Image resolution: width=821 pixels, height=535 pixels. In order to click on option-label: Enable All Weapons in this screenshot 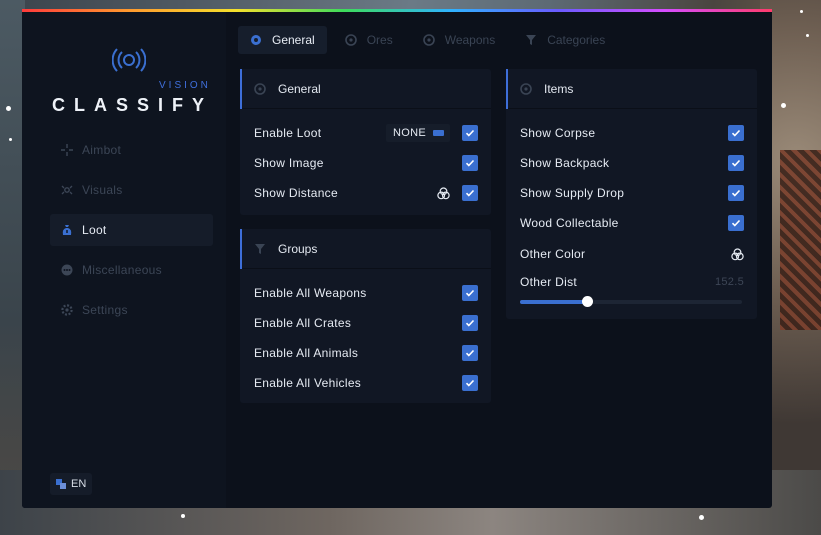, I will do `click(310, 293)`.